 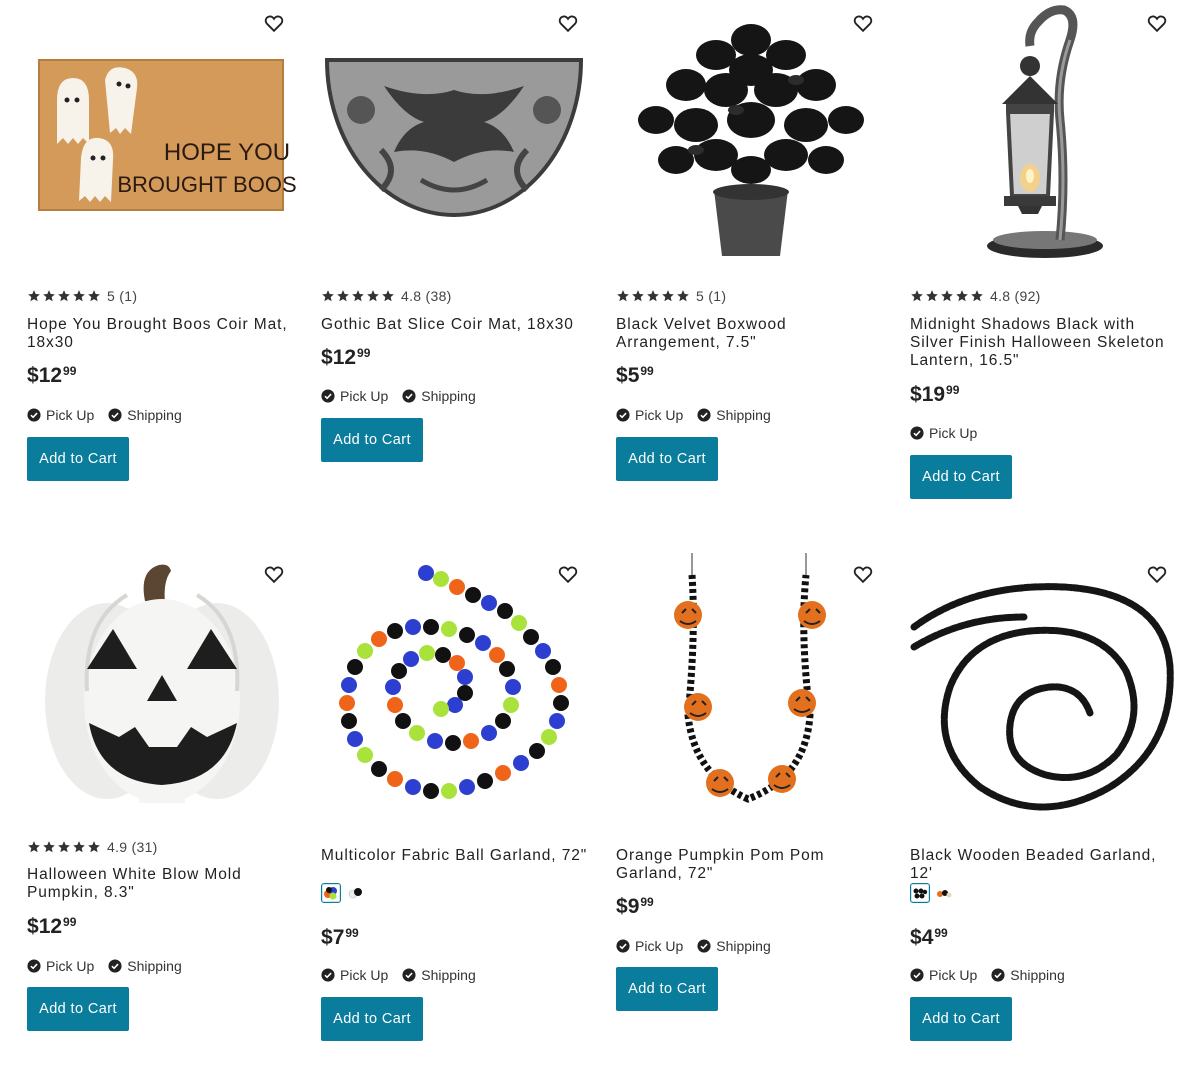 I want to click on rating-text: 4.8 (38), so click(x=426, y=296).